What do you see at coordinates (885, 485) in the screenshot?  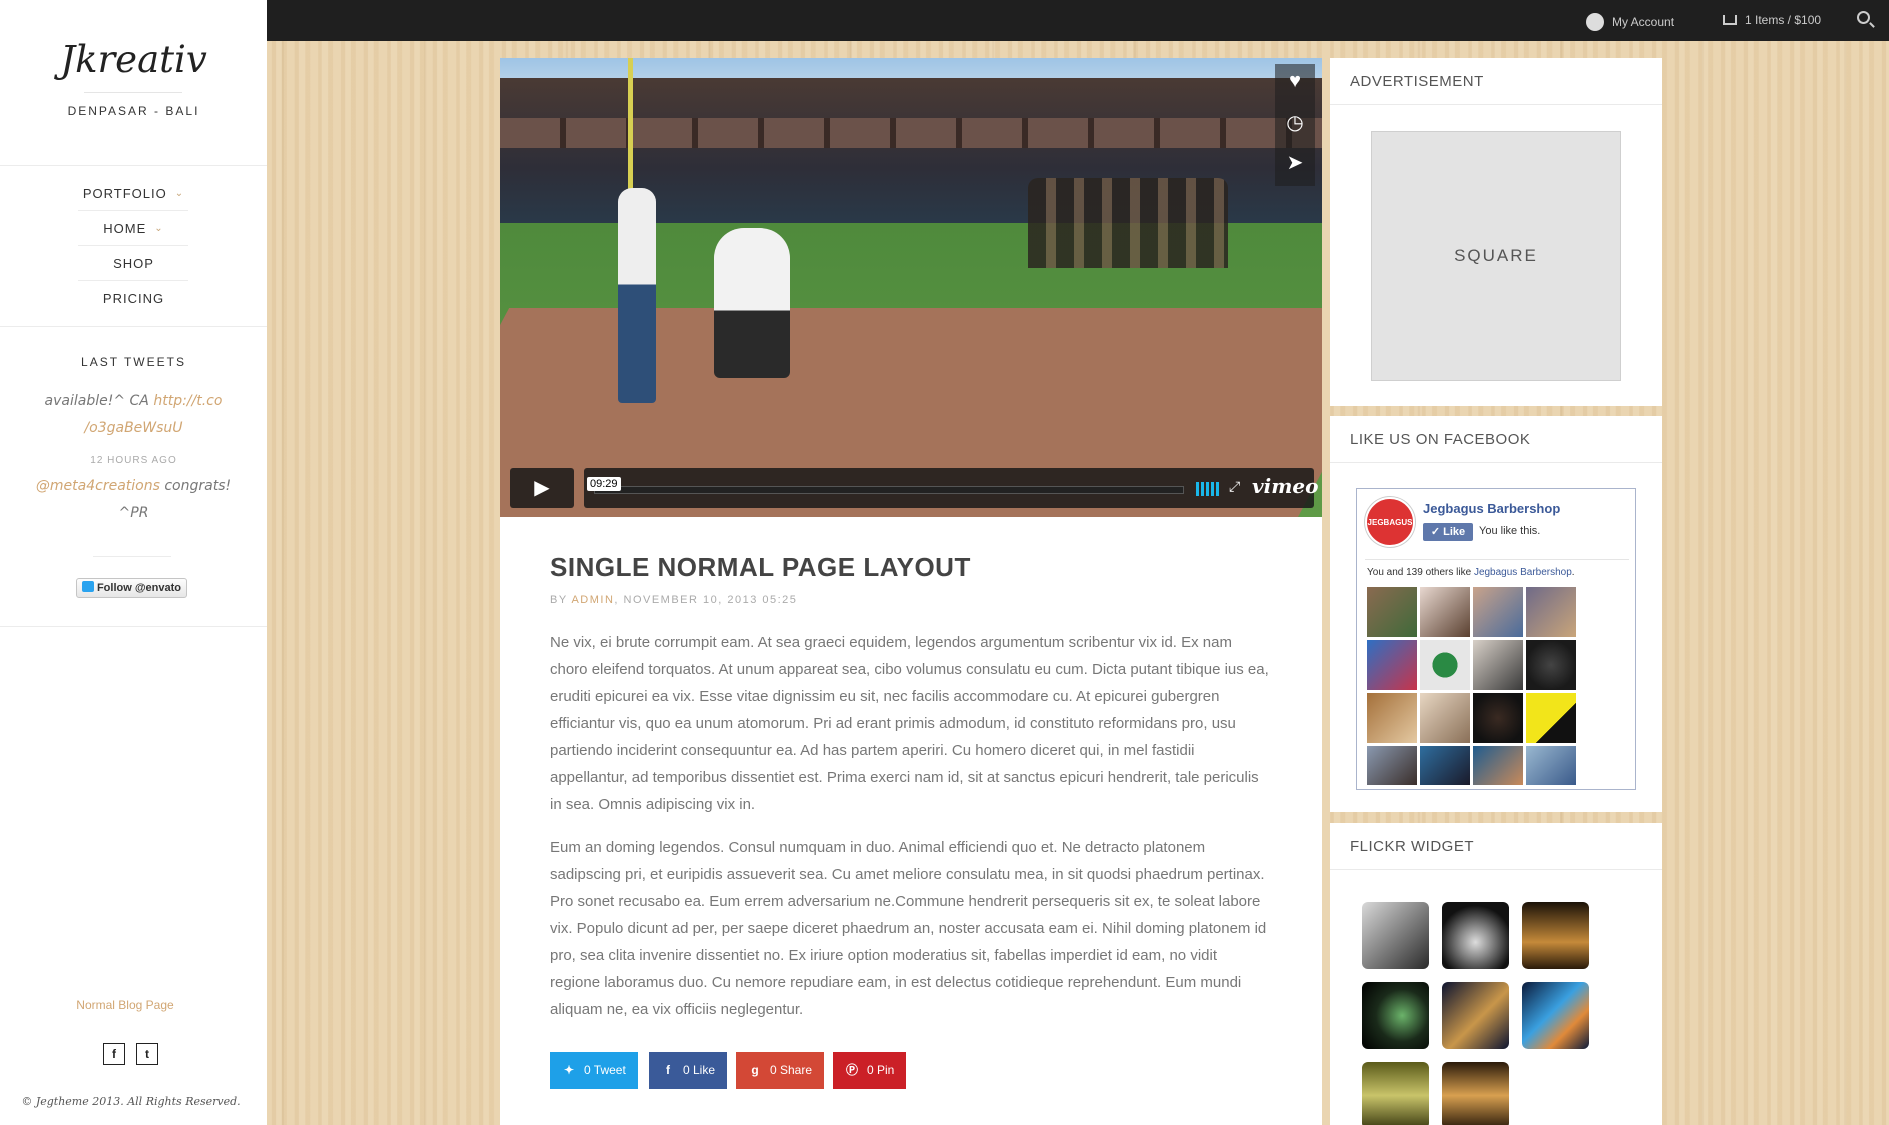 I see `video-progress-bar: 09:29` at bounding box center [885, 485].